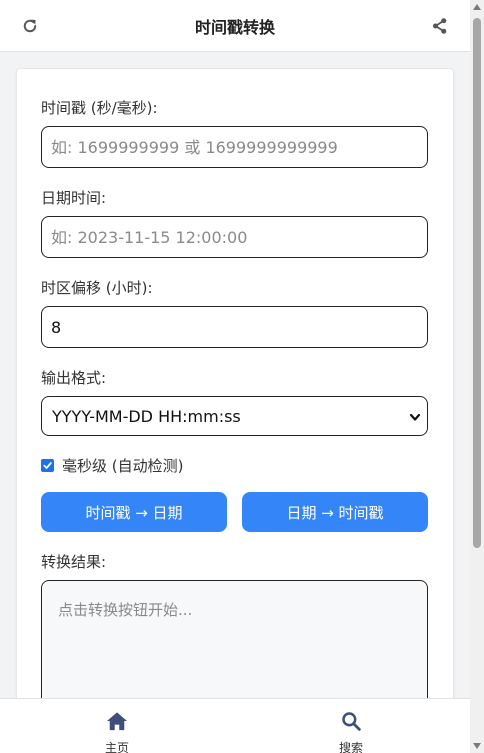 Image resolution: width=484 pixels, height=753 pixels. What do you see at coordinates (234, 237) in the screenshot?
I see `datetime-input` at bounding box center [234, 237].